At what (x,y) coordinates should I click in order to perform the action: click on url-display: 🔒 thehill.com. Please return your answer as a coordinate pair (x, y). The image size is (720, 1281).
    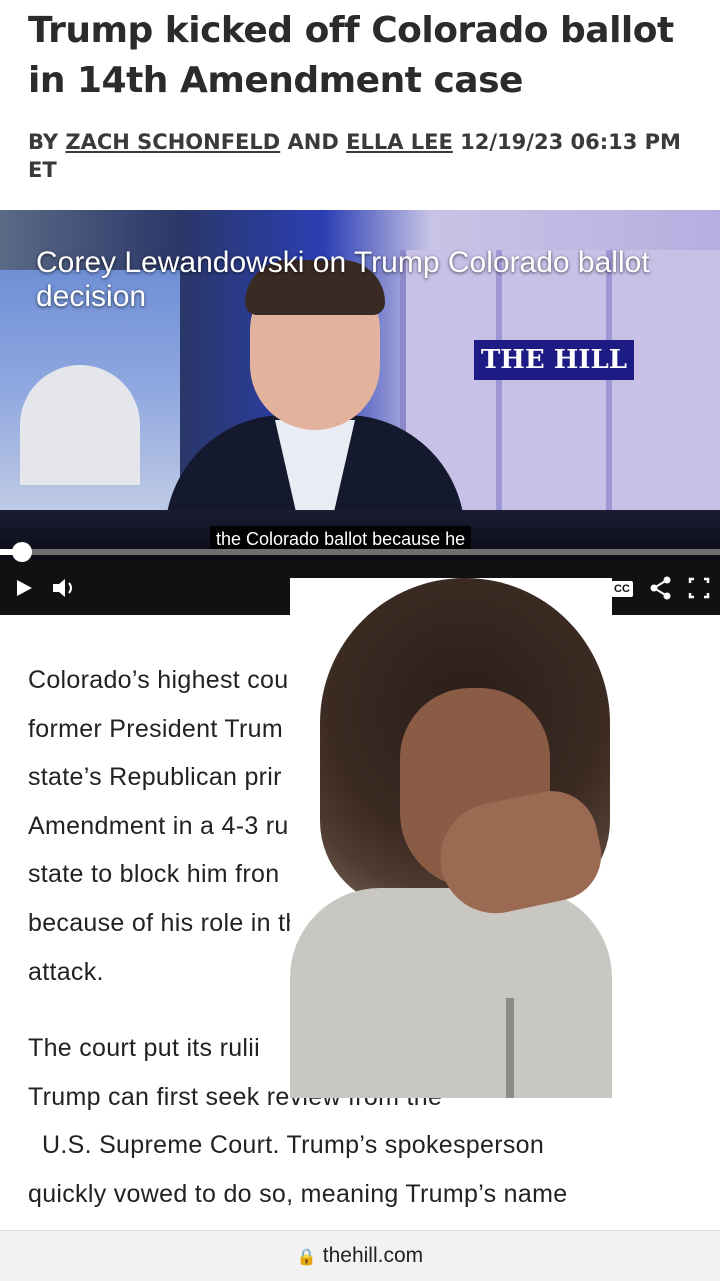
    Looking at the image, I should click on (360, 1257).